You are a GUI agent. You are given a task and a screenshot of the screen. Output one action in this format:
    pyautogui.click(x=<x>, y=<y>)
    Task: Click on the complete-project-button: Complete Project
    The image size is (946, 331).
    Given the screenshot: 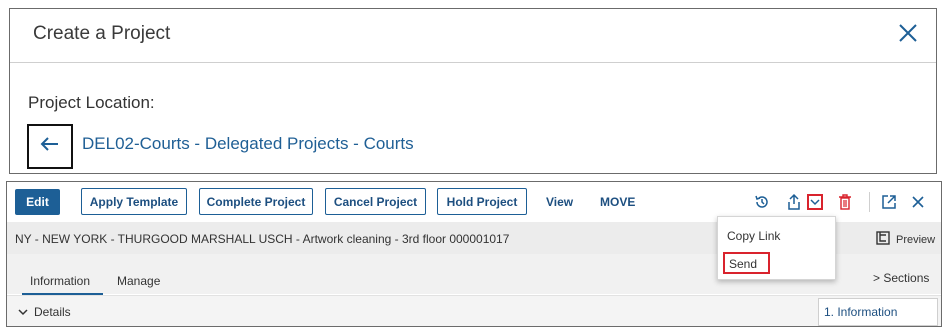 What is the action you would take?
    pyautogui.click(x=256, y=201)
    